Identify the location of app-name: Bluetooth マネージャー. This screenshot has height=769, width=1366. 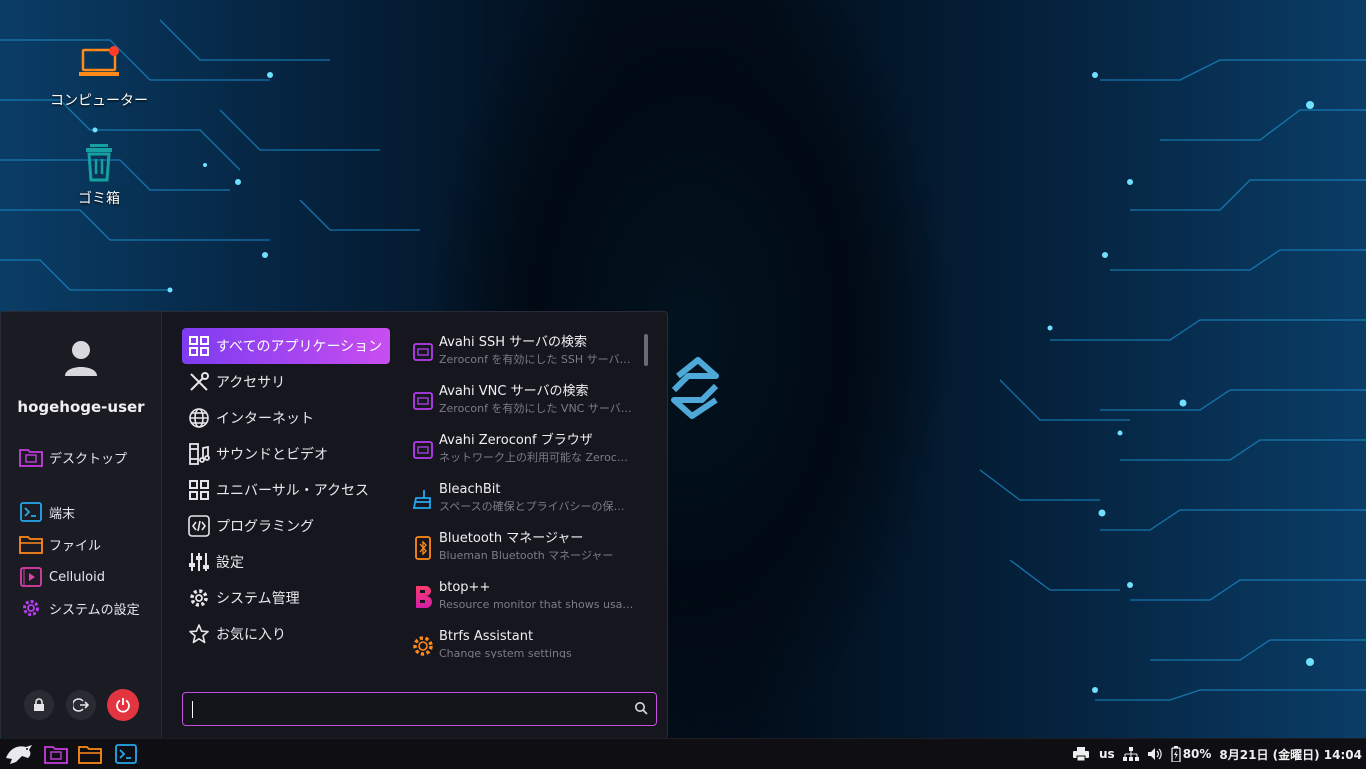
(511, 538).